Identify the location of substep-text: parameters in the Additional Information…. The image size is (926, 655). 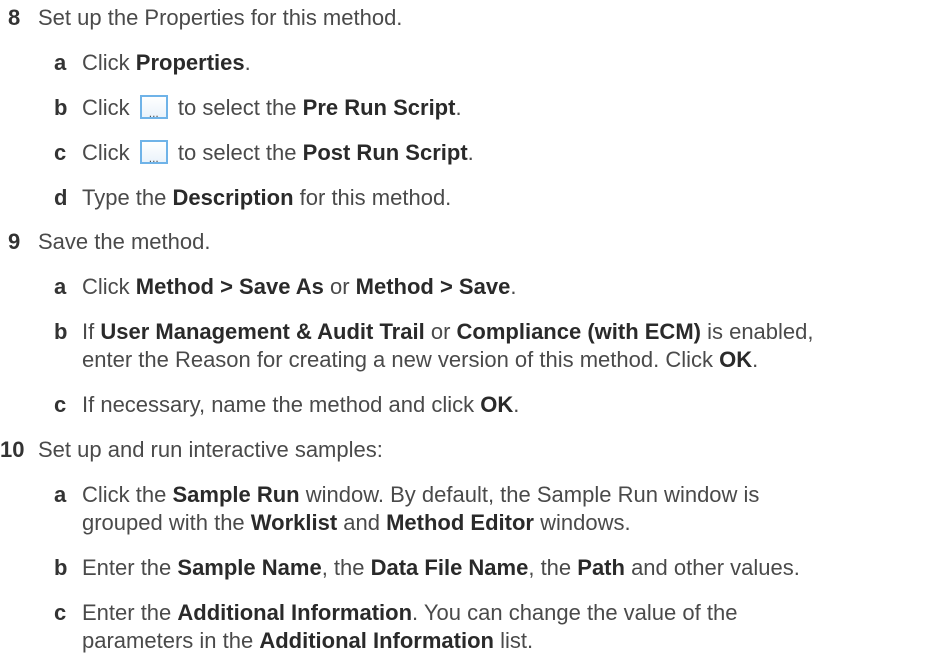
(308, 640).